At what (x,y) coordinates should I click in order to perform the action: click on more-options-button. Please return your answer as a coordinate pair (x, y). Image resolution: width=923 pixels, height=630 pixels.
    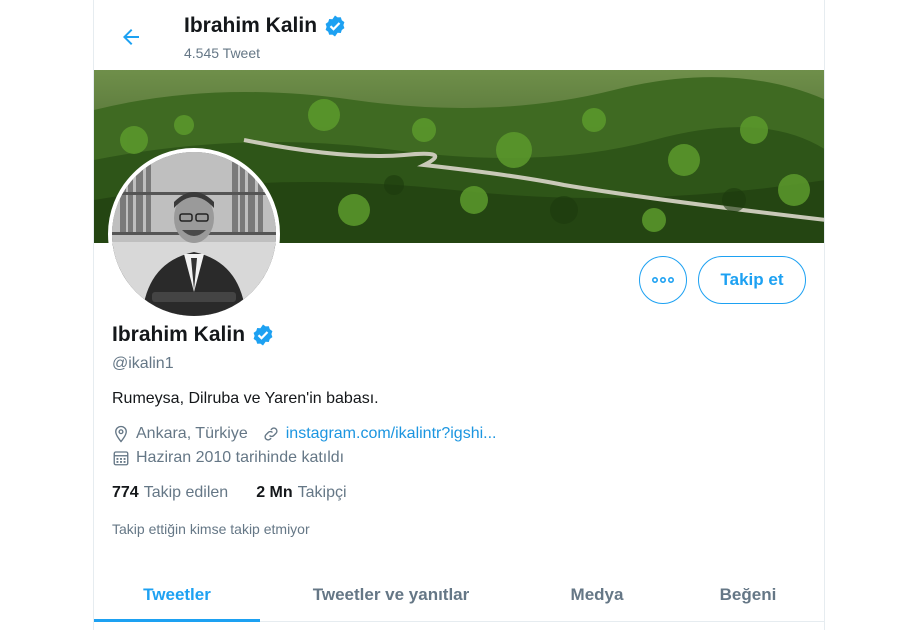
    Looking at the image, I should click on (663, 280).